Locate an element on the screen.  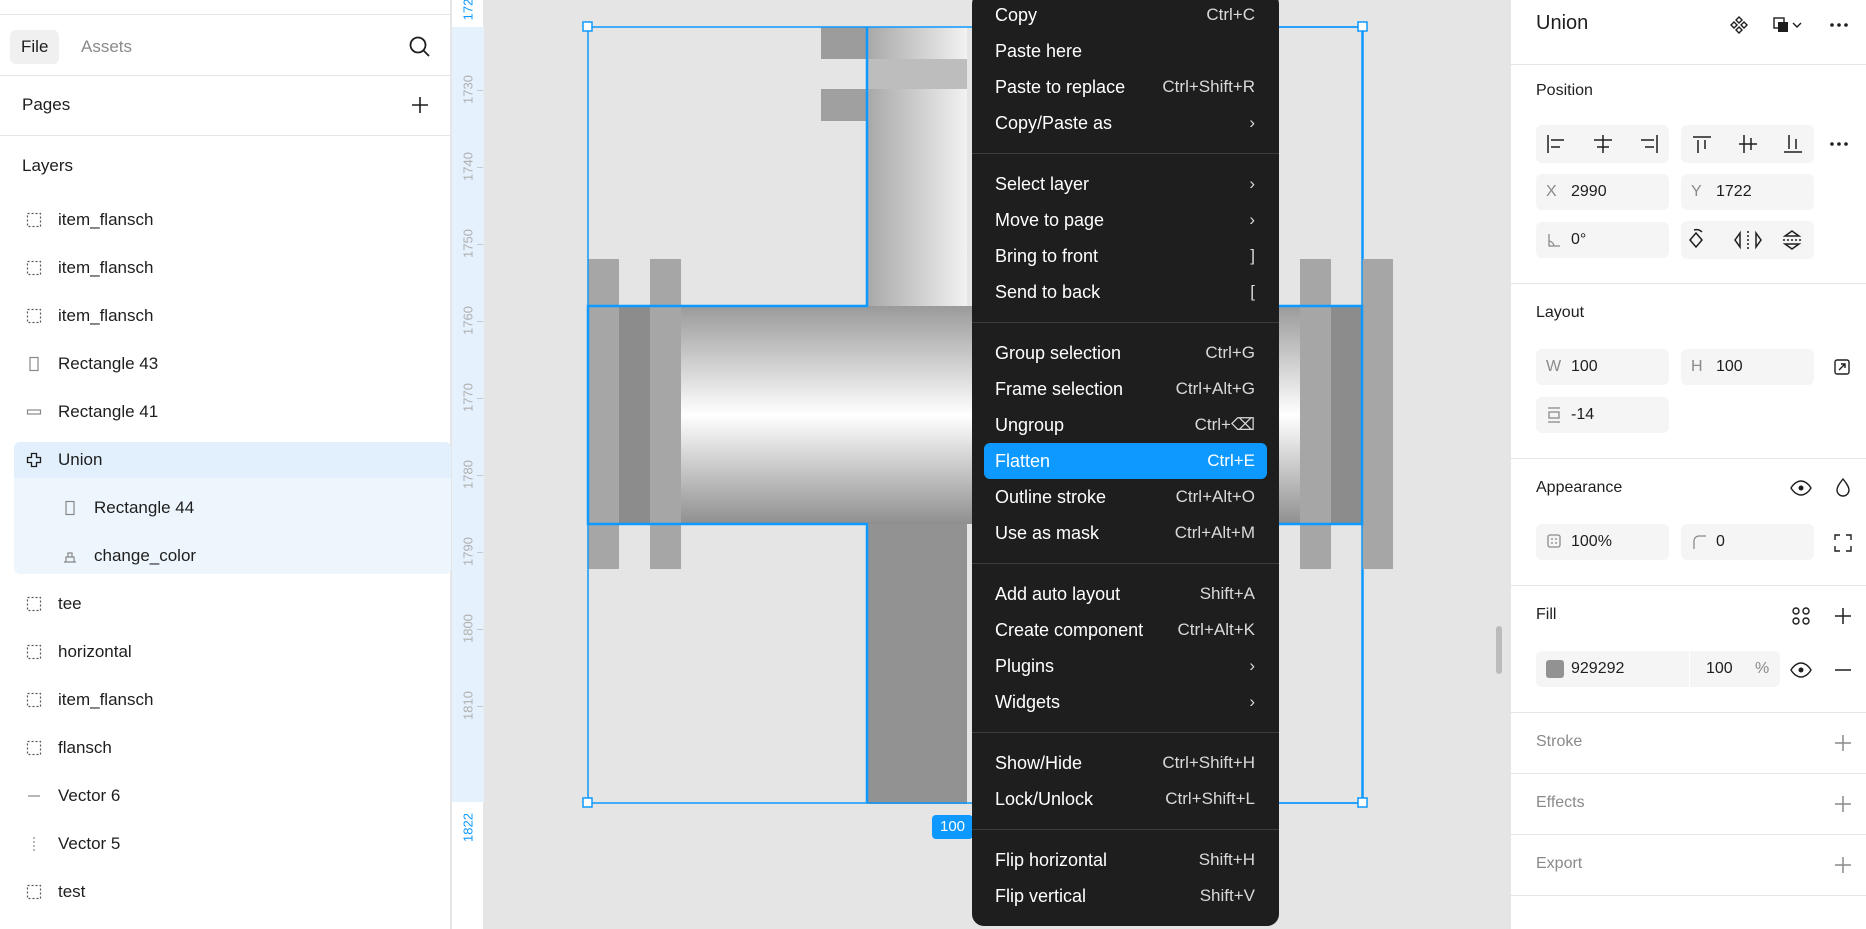
add-export-icon is located at coordinates (1843, 865).